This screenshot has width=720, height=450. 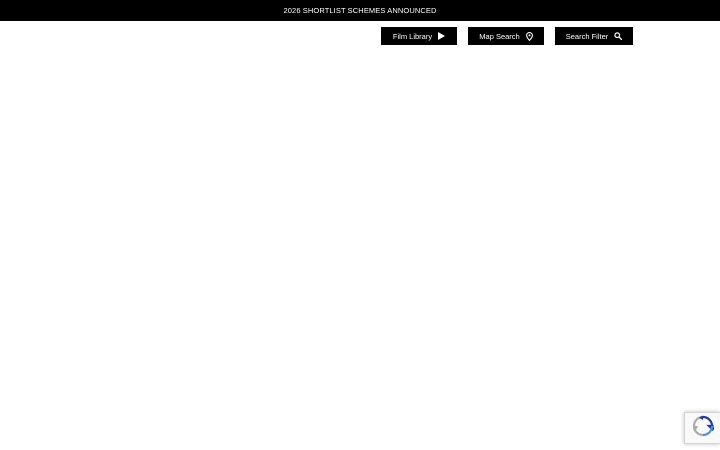 What do you see at coordinates (360, 36) in the screenshot?
I see `top-nav: Film Library Map Search Search Filter` at bounding box center [360, 36].